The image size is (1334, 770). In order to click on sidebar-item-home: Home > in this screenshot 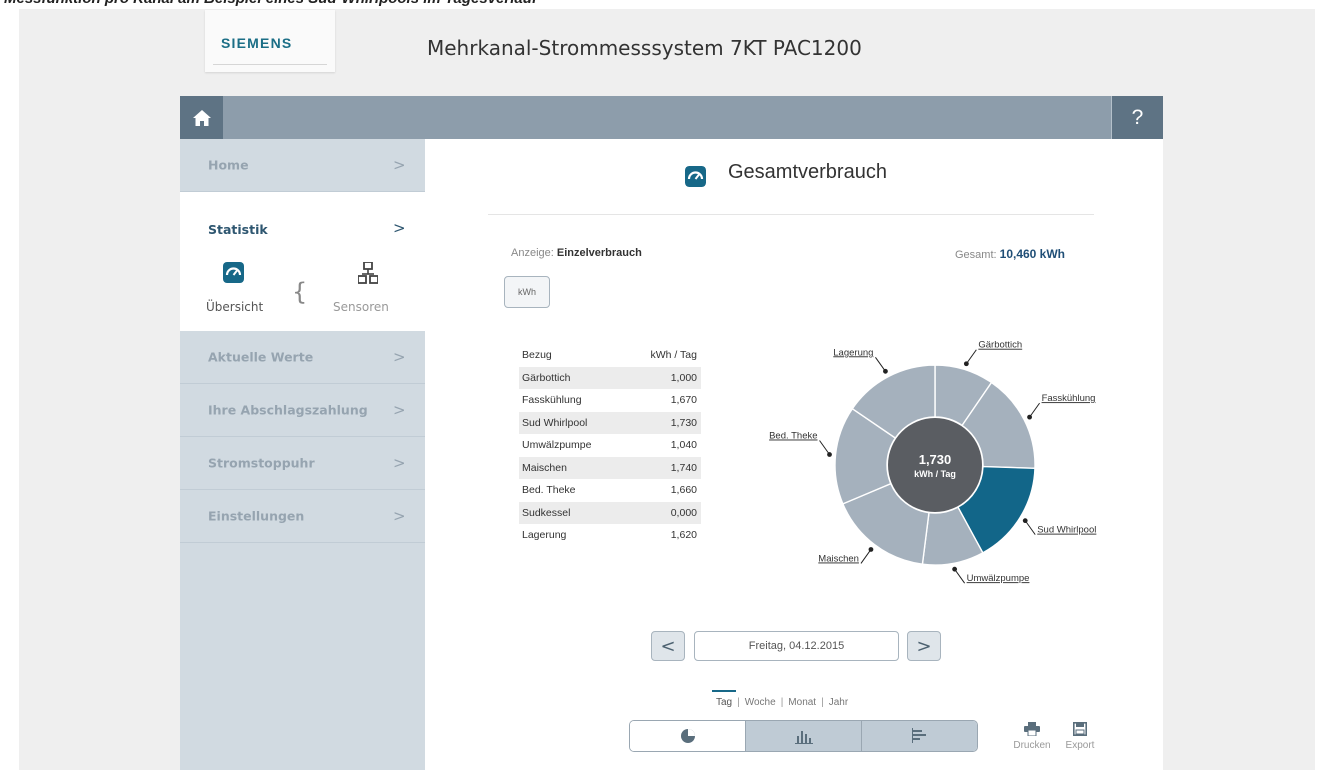, I will do `click(302, 165)`.